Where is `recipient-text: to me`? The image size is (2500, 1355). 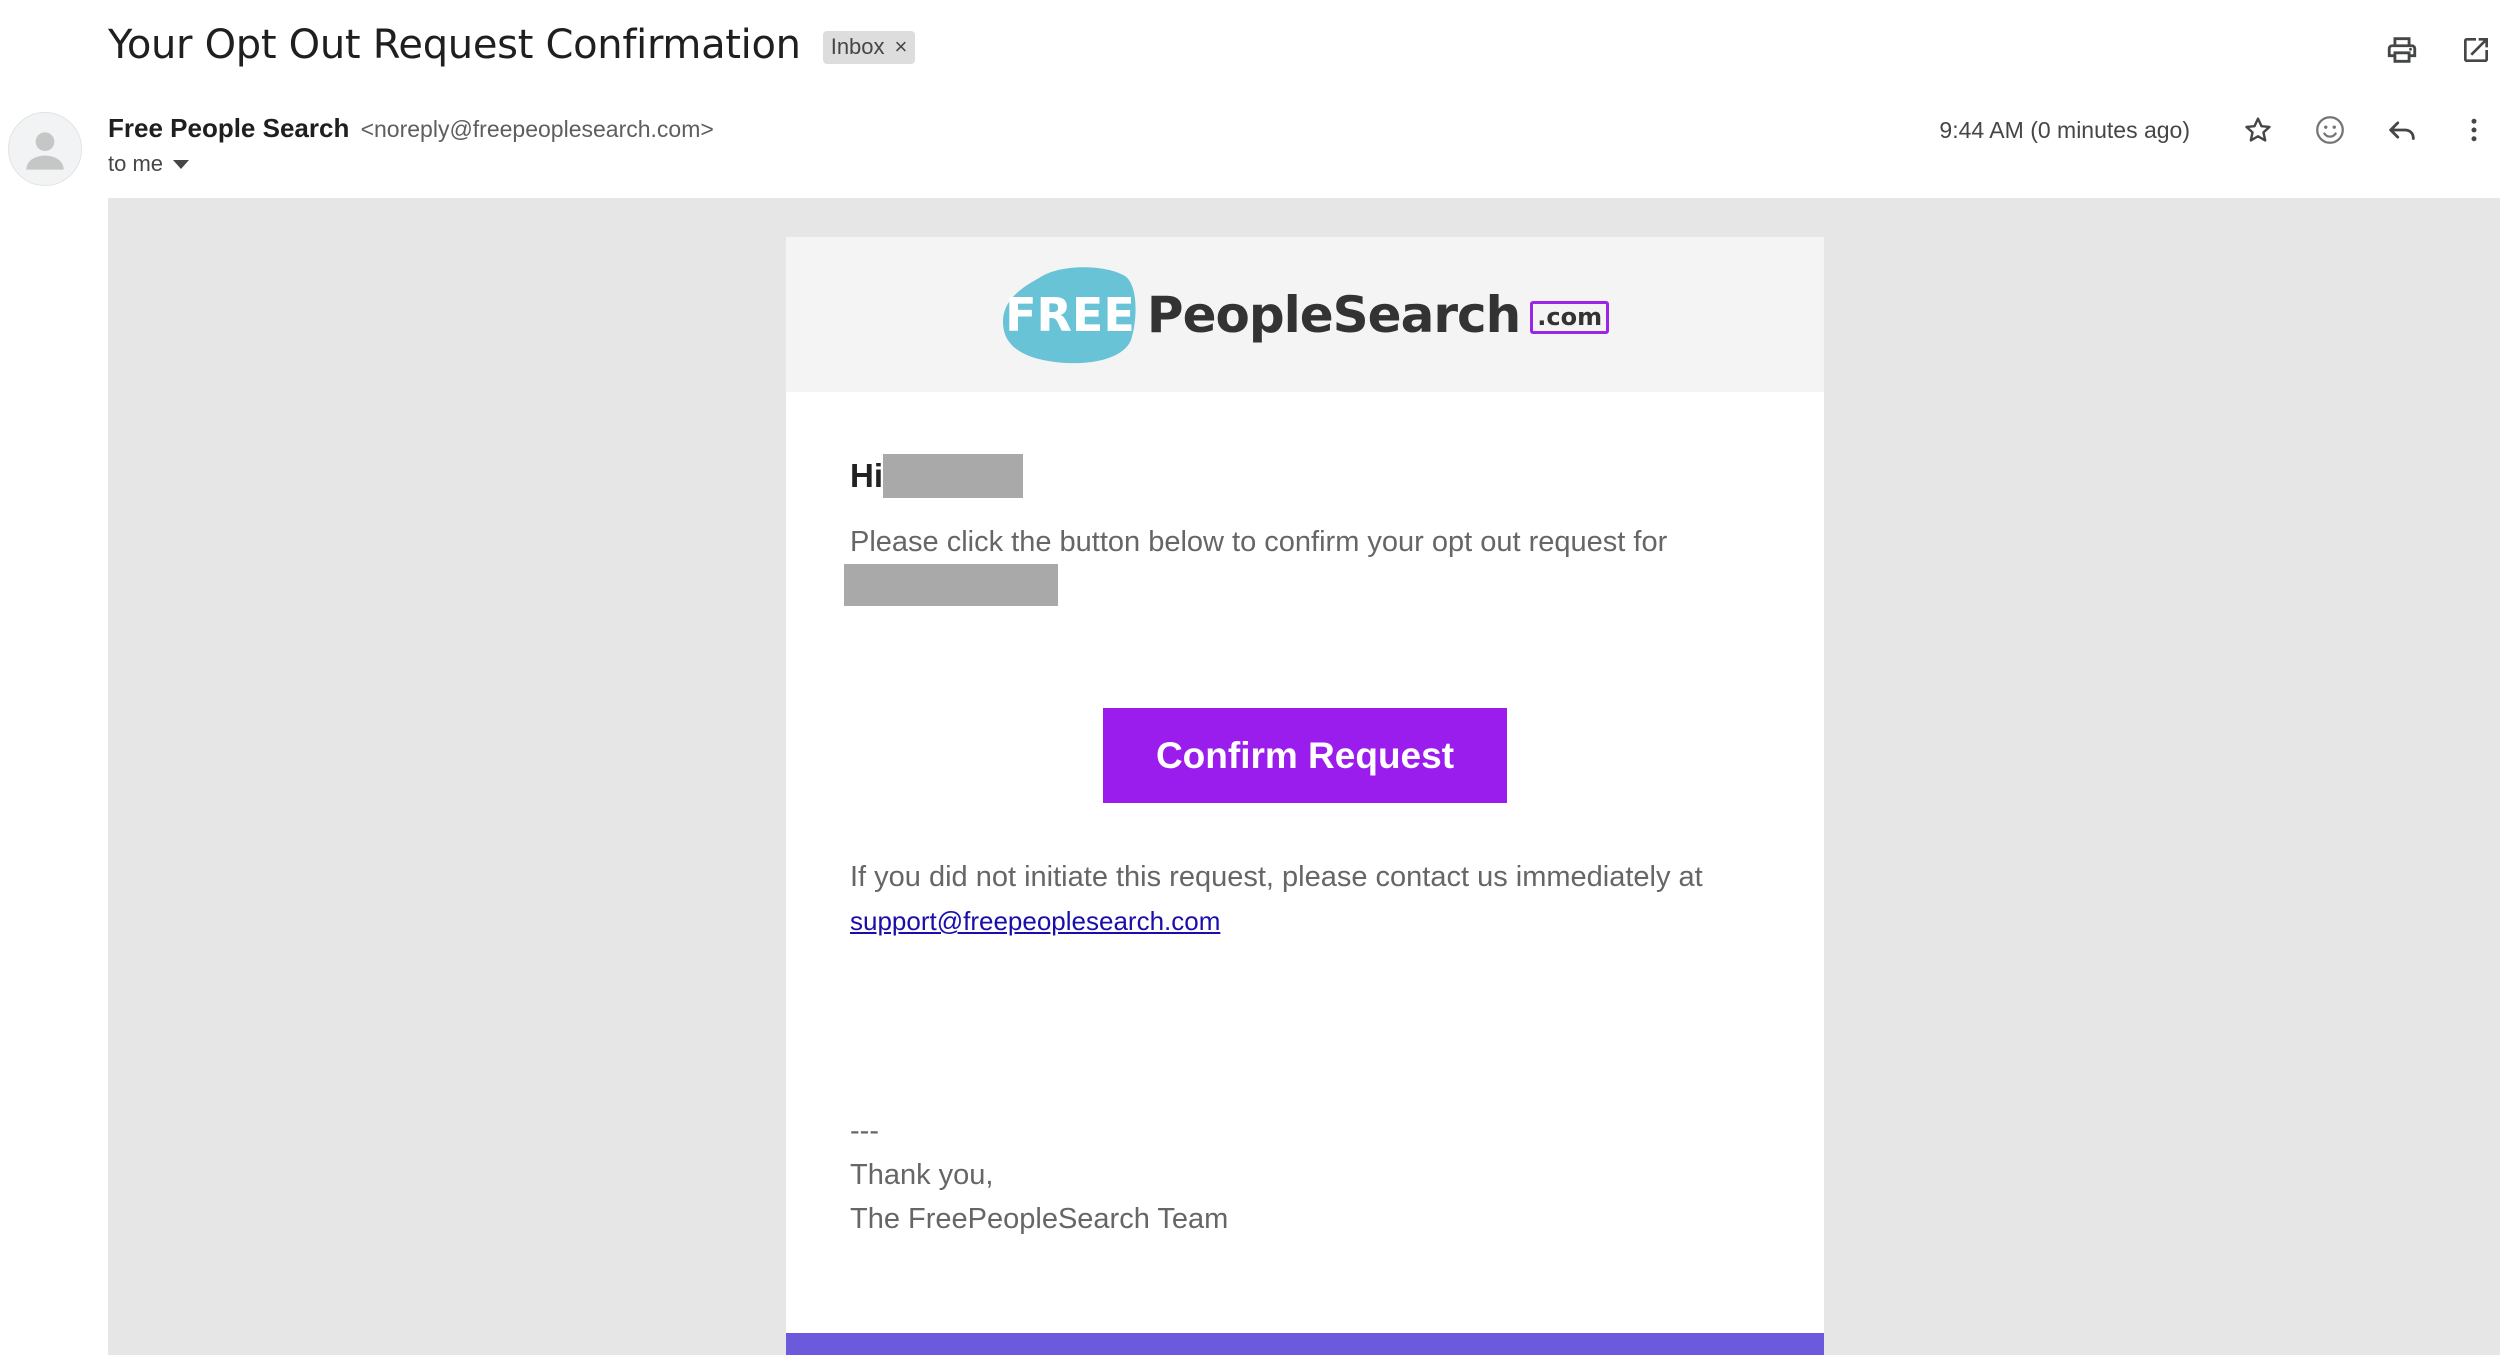
recipient-text: to me is located at coordinates (136, 163).